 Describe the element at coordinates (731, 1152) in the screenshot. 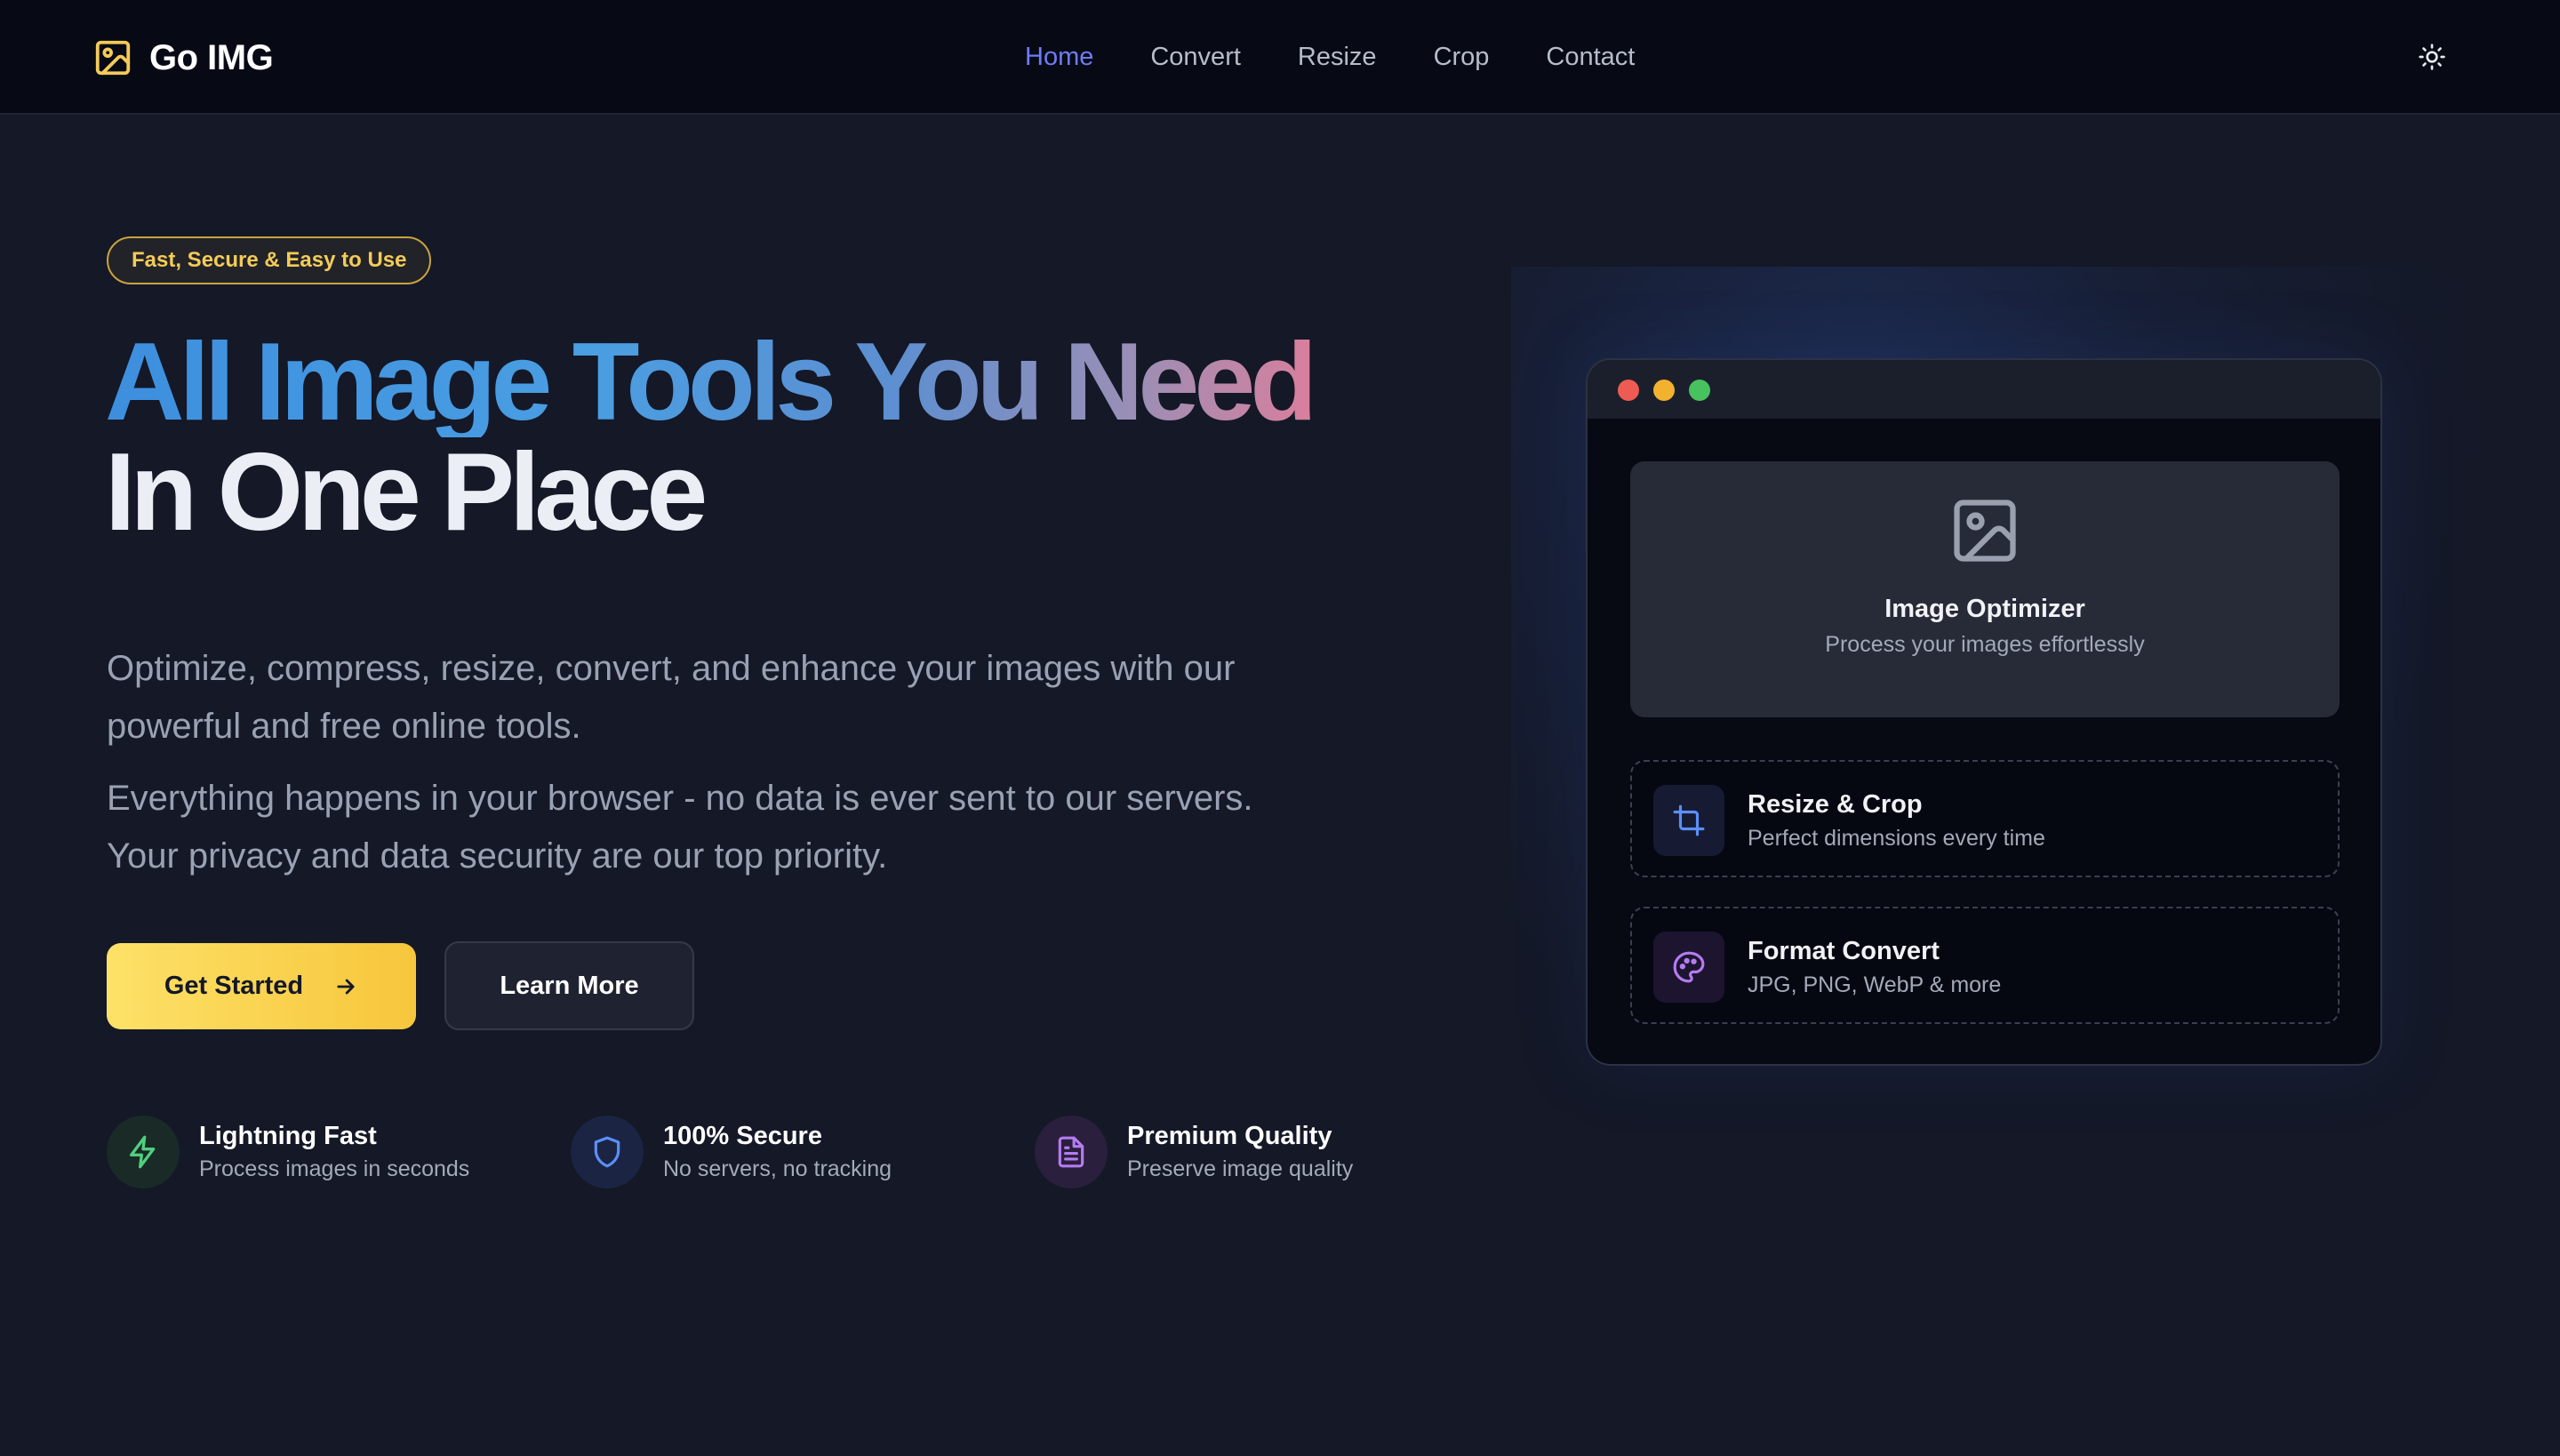

I see `feature-secure: 100% Secure No servers, no tracking` at that location.